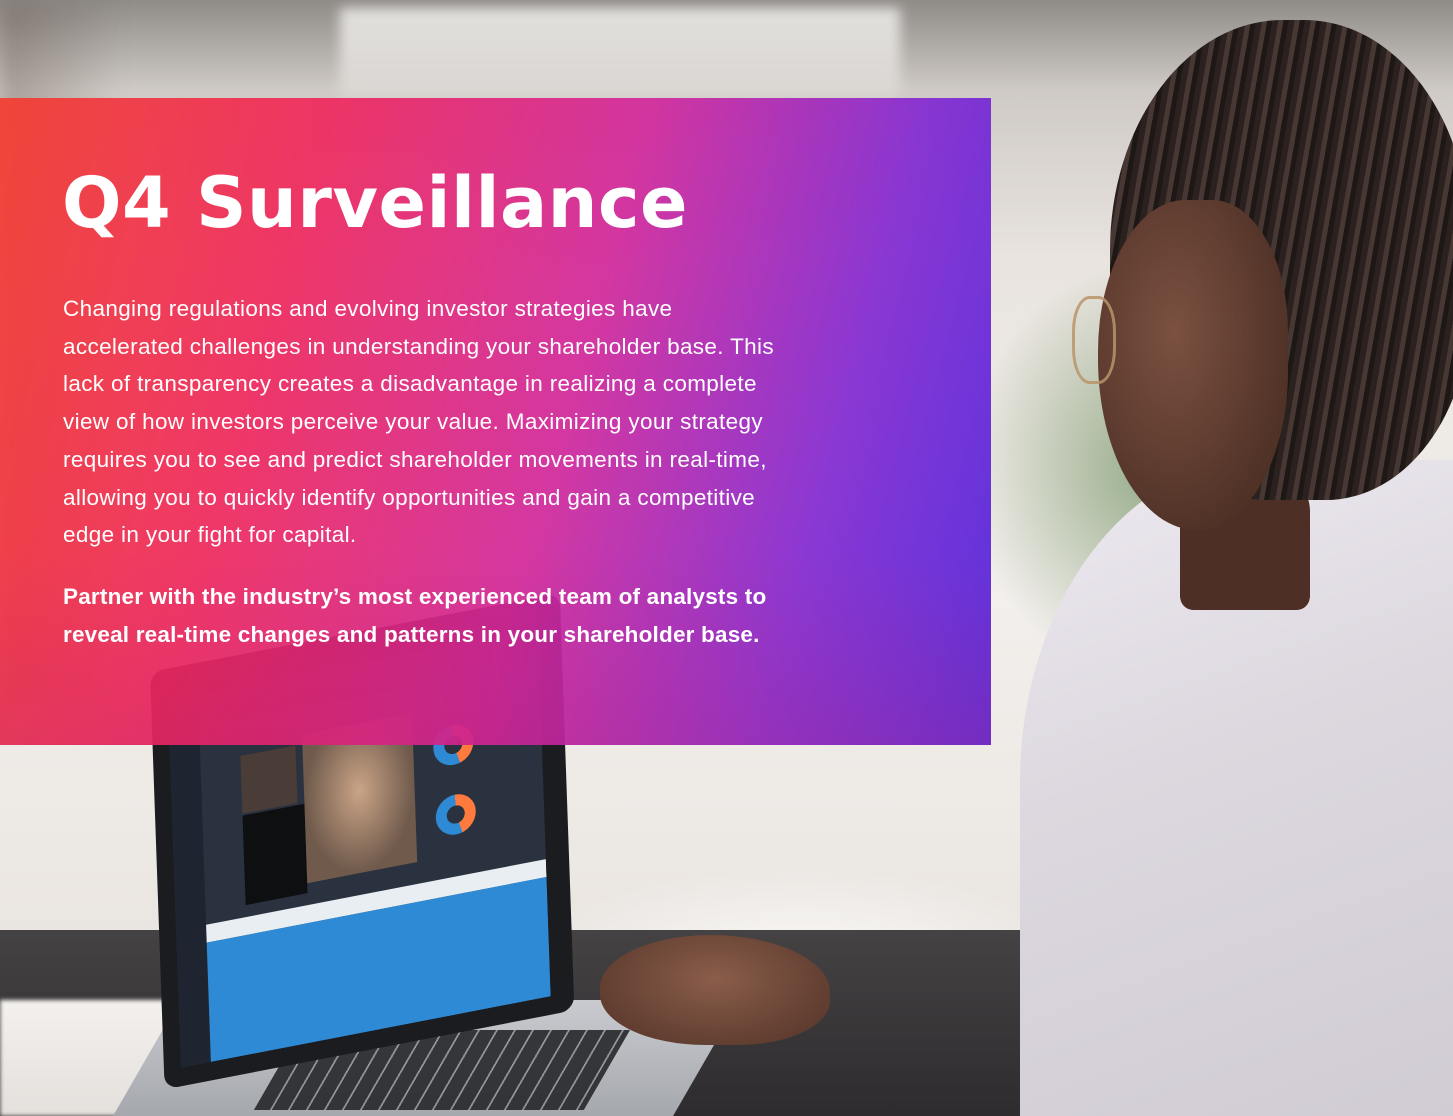 The height and width of the screenshot is (1116, 1453). What do you see at coordinates (715, 990) in the screenshot?
I see `person-hand` at bounding box center [715, 990].